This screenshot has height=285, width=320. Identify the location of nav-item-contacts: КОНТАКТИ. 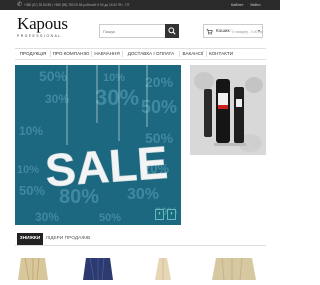
(221, 54).